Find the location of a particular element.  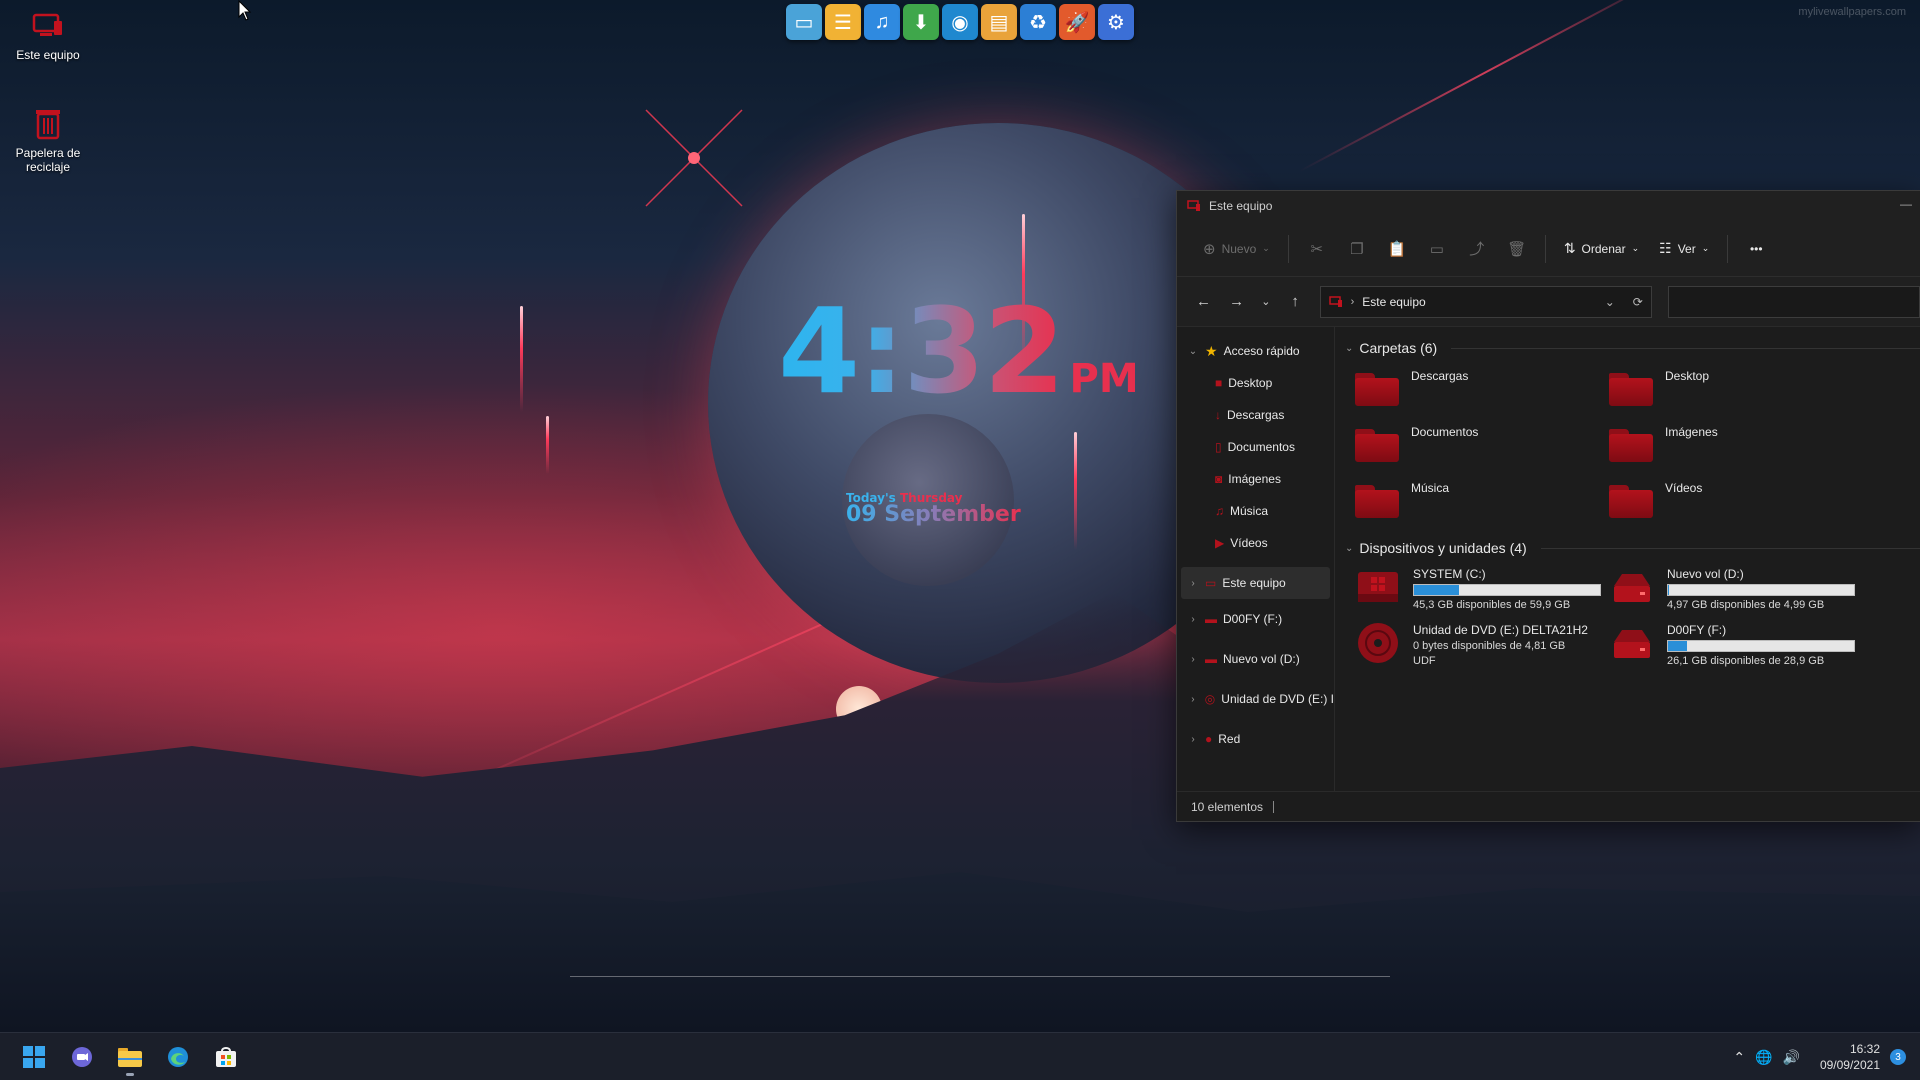

folder-tile-pictures: Imágenes is located at coordinates (1736, 446).